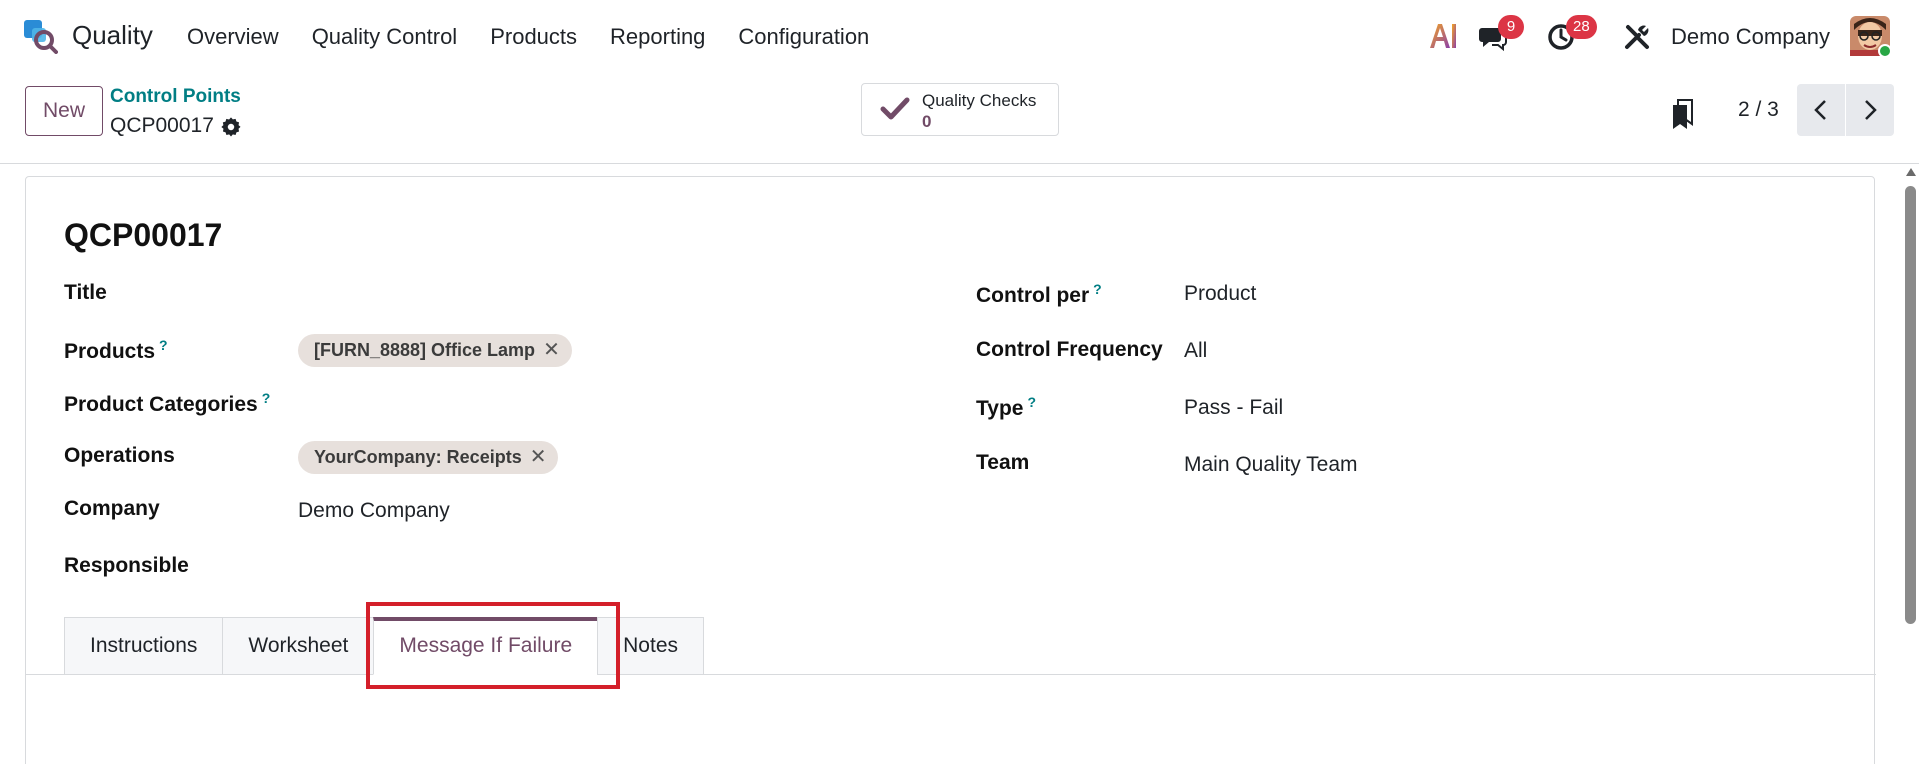 The height and width of the screenshot is (764, 1919). I want to click on responsible-input, so click(598, 567).